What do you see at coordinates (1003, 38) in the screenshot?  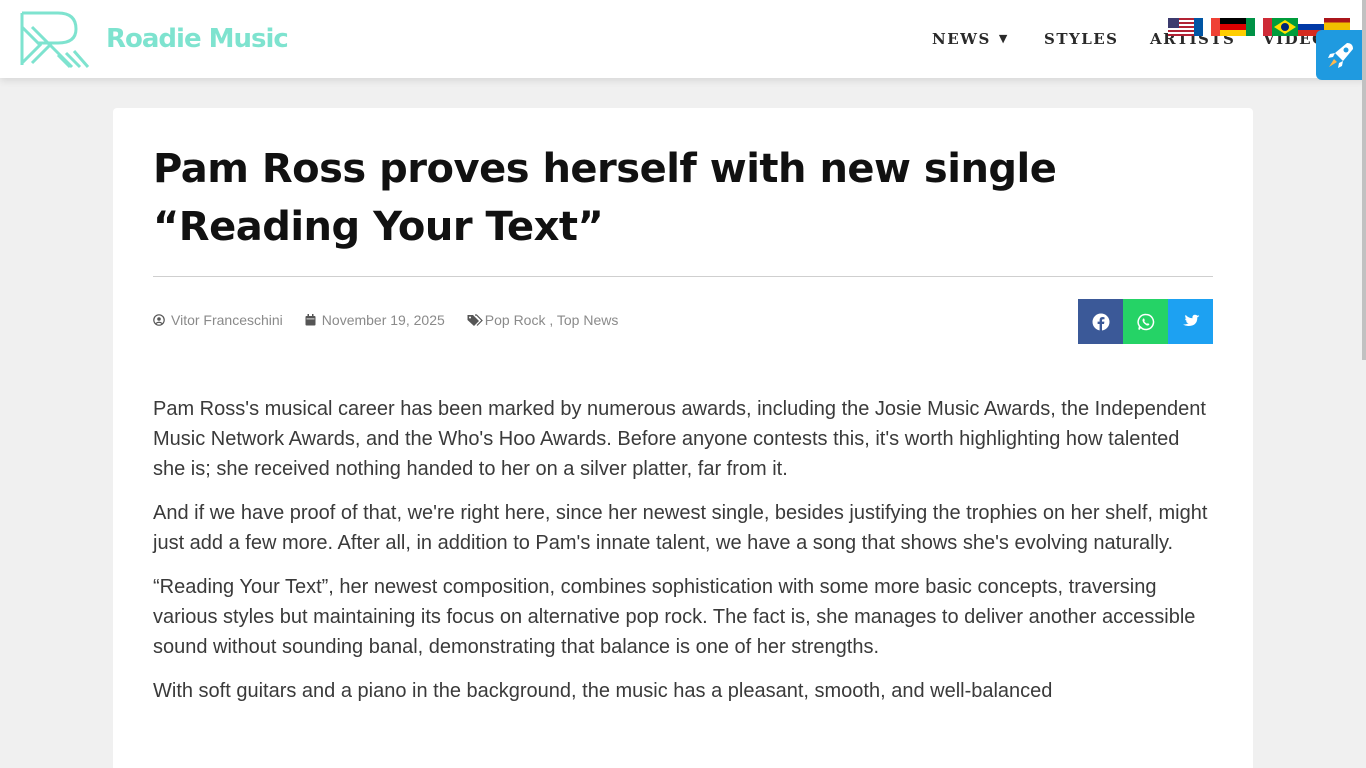 I see `caret-down-icon: ▼` at bounding box center [1003, 38].